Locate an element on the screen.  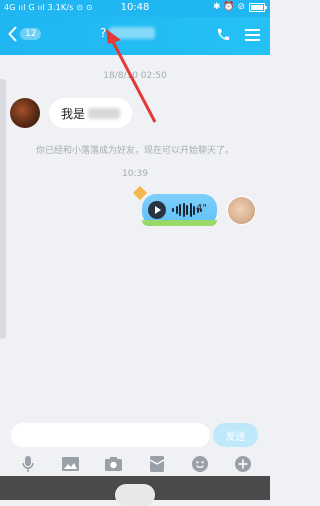
system-nav-bar is located at coordinates (135, 491).